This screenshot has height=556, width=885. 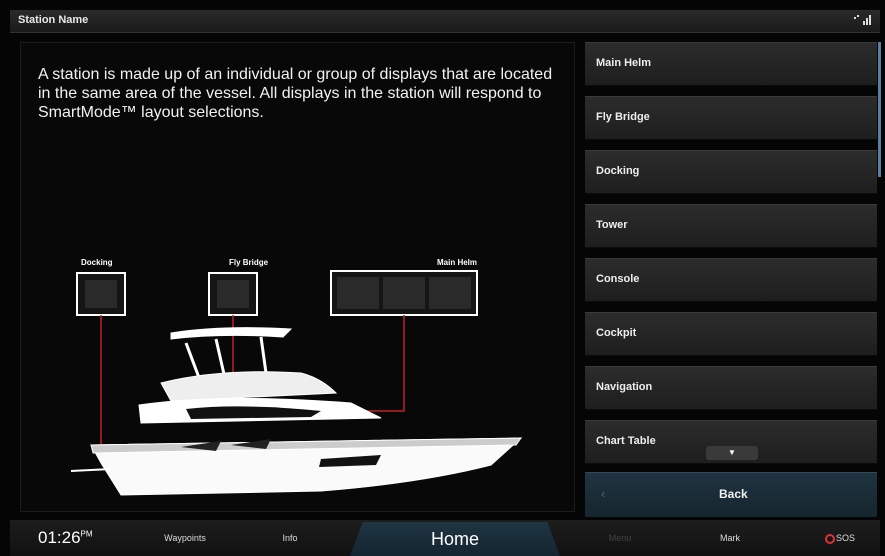 What do you see at coordinates (53, 20) in the screenshot?
I see `page-title: Station Name` at bounding box center [53, 20].